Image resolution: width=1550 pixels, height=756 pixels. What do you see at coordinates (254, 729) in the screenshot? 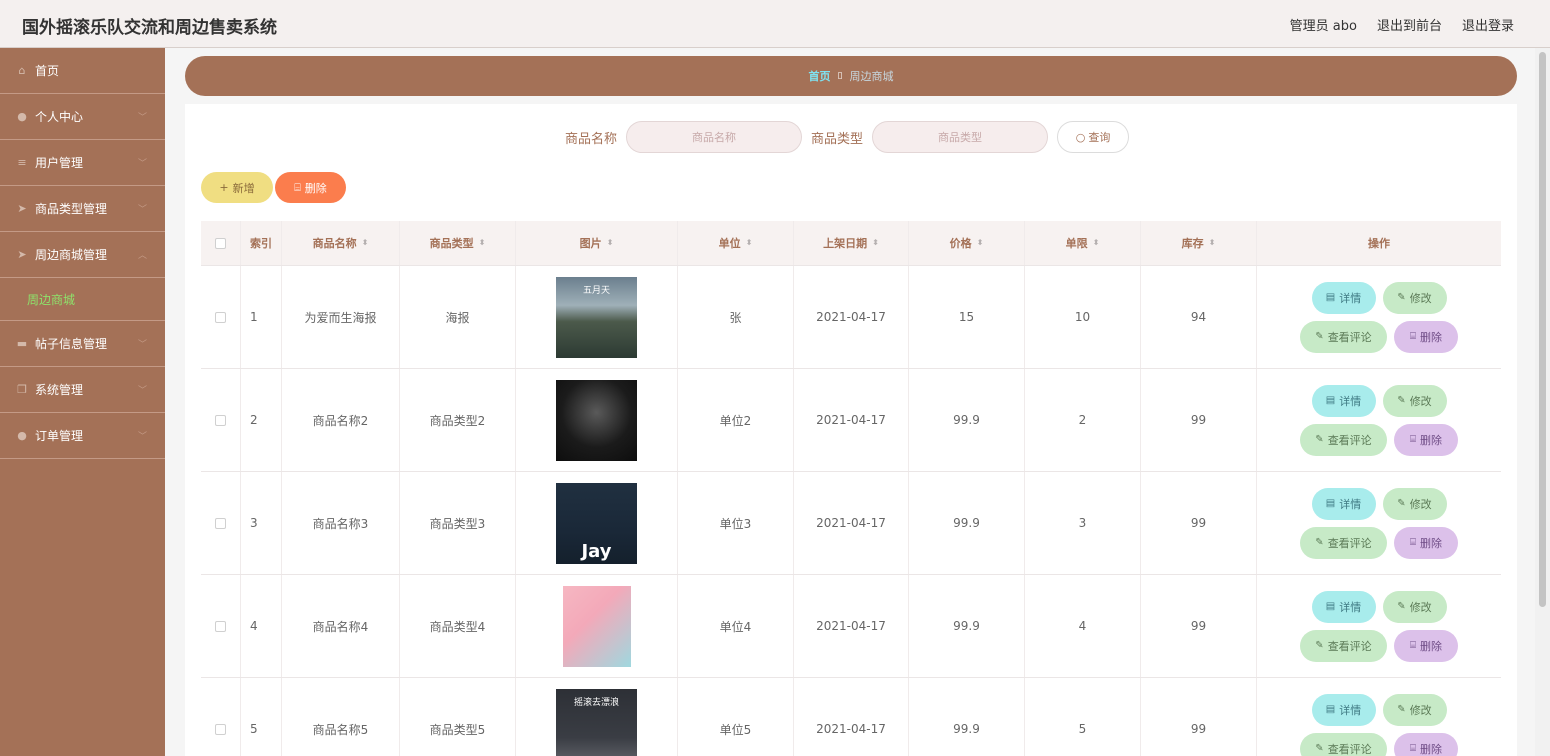
I see `cell-index-value: 5` at bounding box center [254, 729].